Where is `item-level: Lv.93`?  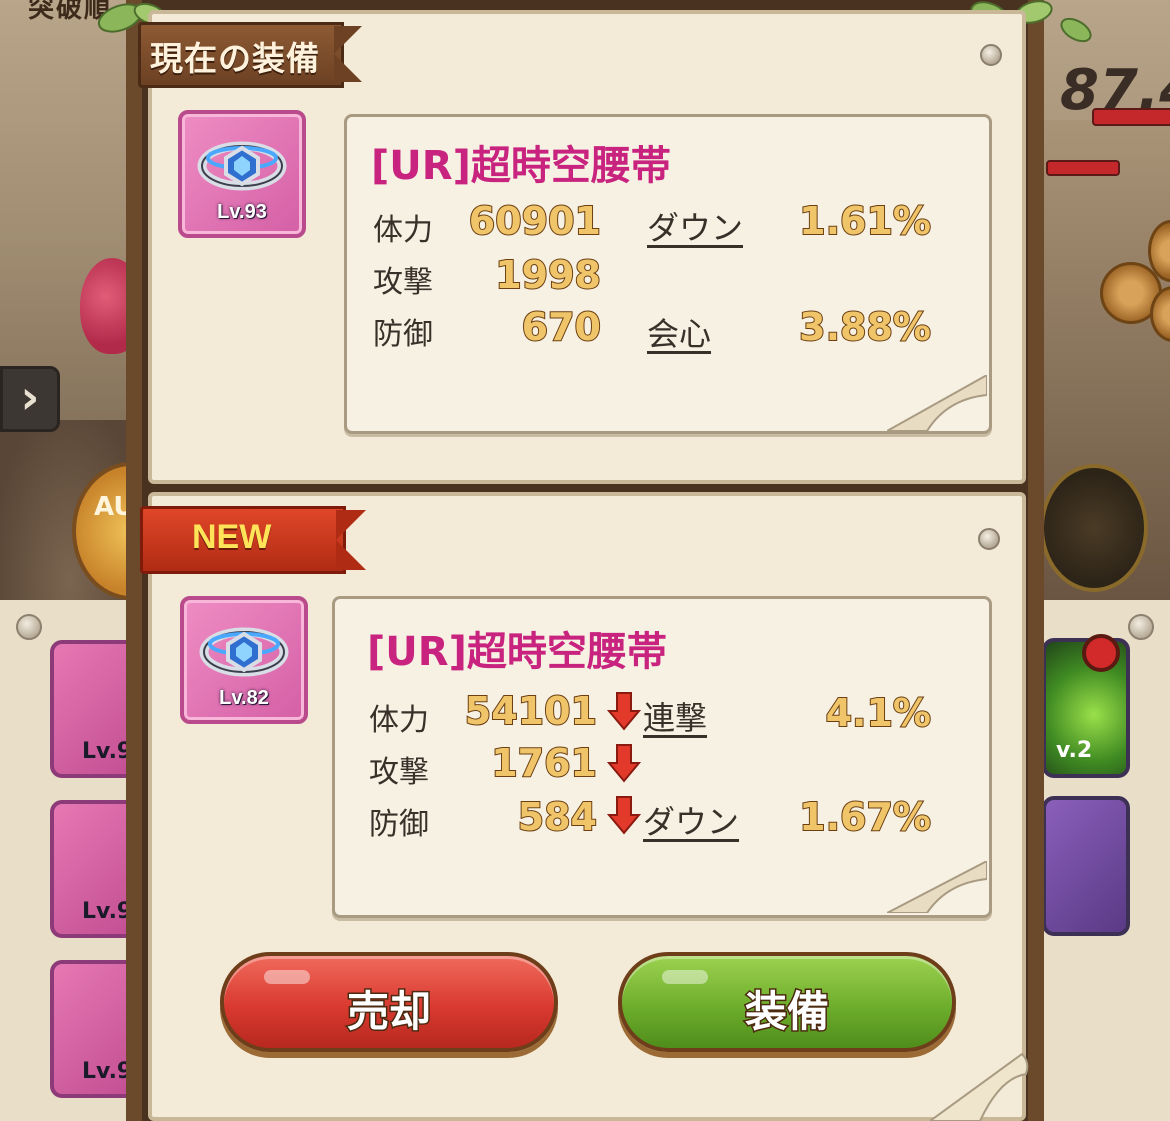
item-level: Lv.93 is located at coordinates (242, 212).